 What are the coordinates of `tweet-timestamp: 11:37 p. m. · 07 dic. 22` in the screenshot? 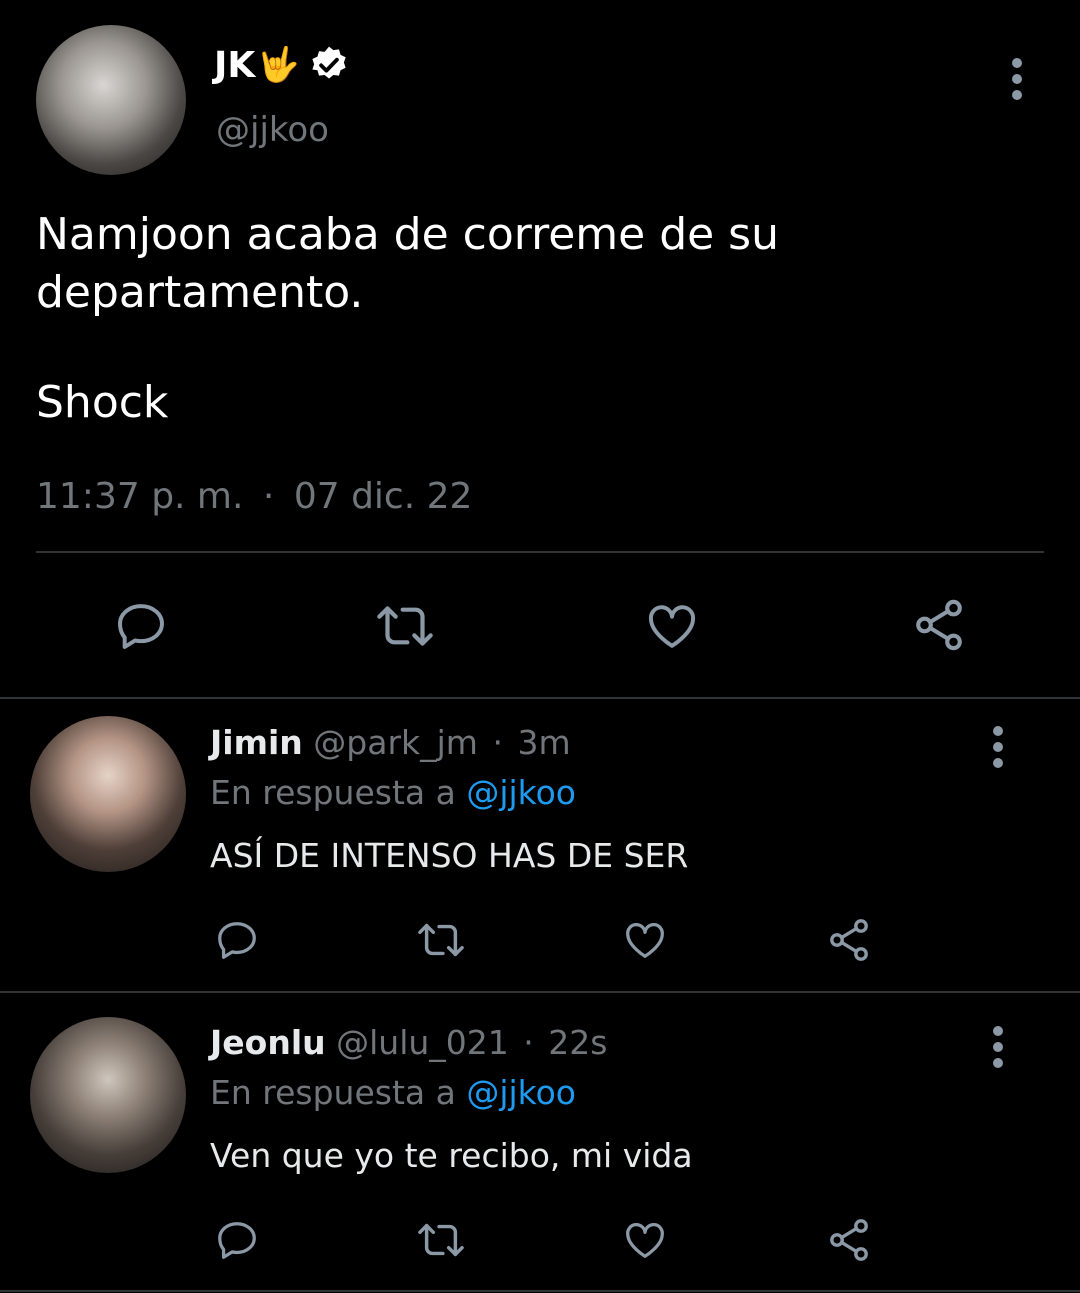 It's located at (254, 496).